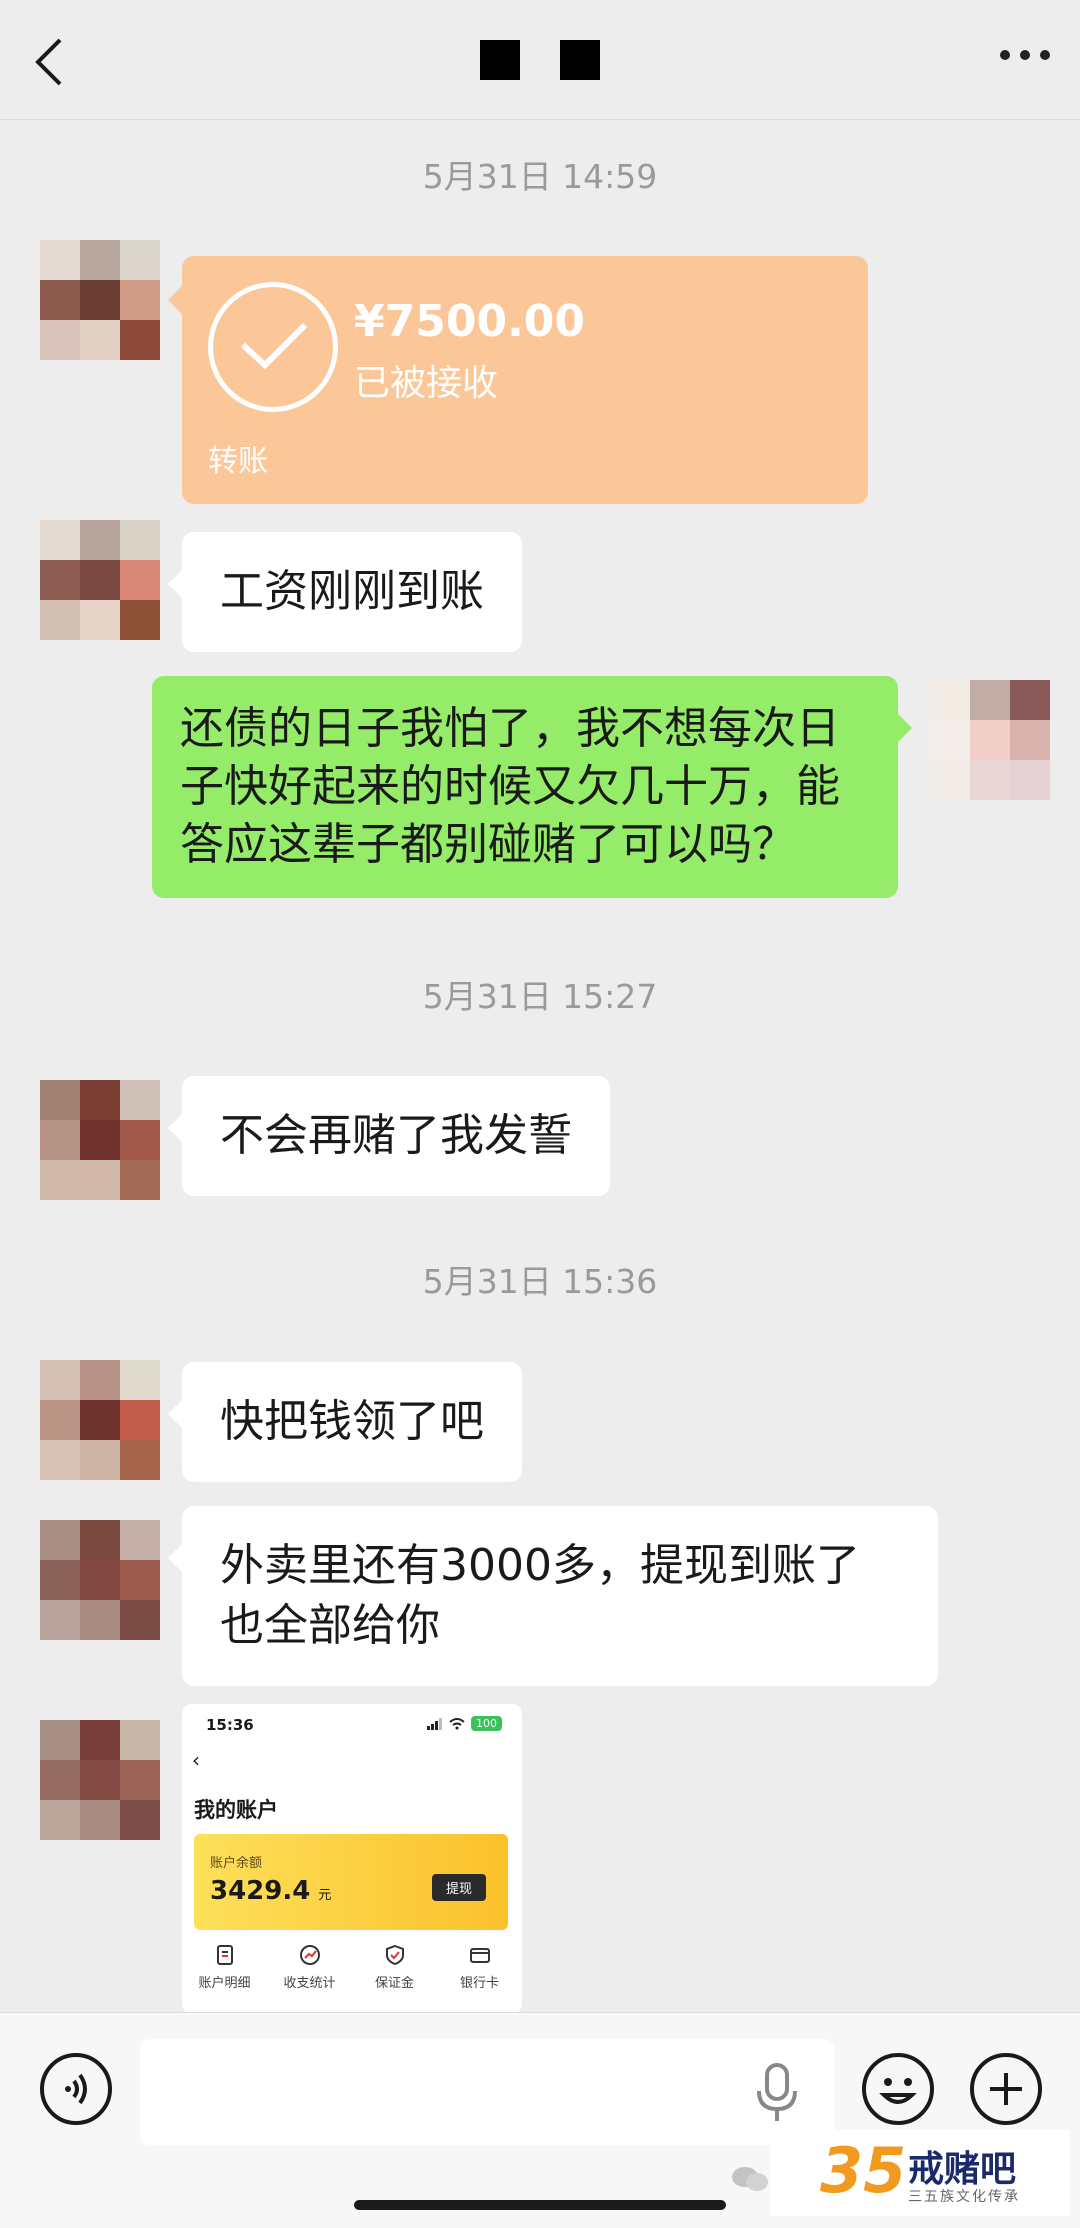 This screenshot has width=1080, height=2228. What do you see at coordinates (426, 383) in the screenshot?
I see `transfer-status: 已被接收` at bounding box center [426, 383].